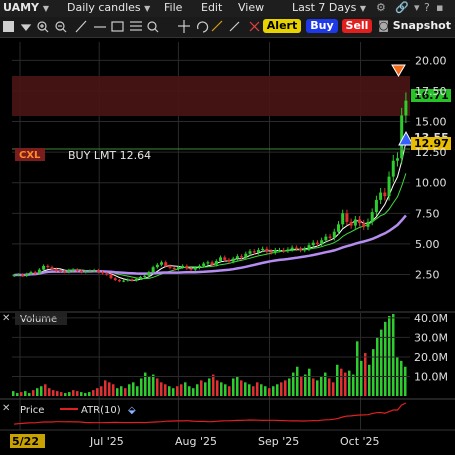  Describe the element at coordinates (203, 27) in the screenshot. I see `undo-icon` at that location.